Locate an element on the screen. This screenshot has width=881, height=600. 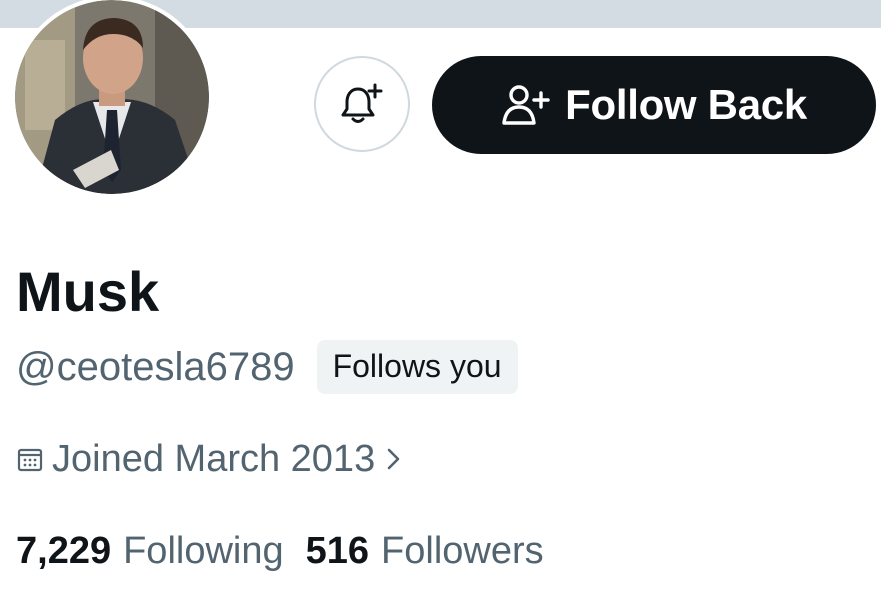
avatar is located at coordinates (112, 99).